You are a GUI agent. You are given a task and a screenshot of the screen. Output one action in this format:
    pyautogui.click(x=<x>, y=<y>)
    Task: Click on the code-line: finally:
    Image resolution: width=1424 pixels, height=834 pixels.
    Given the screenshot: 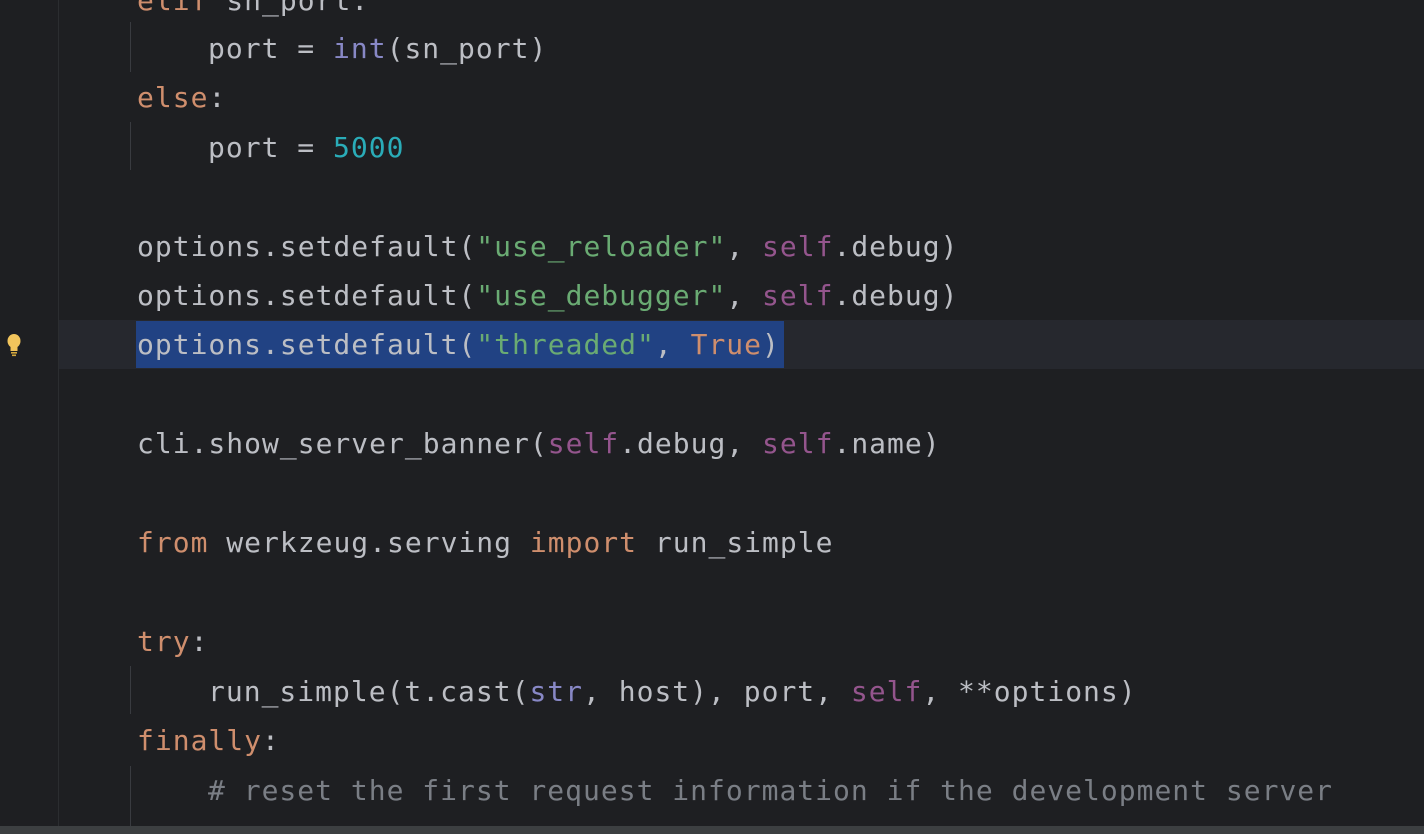 What is the action you would take?
    pyautogui.click(x=208, y=740)
    